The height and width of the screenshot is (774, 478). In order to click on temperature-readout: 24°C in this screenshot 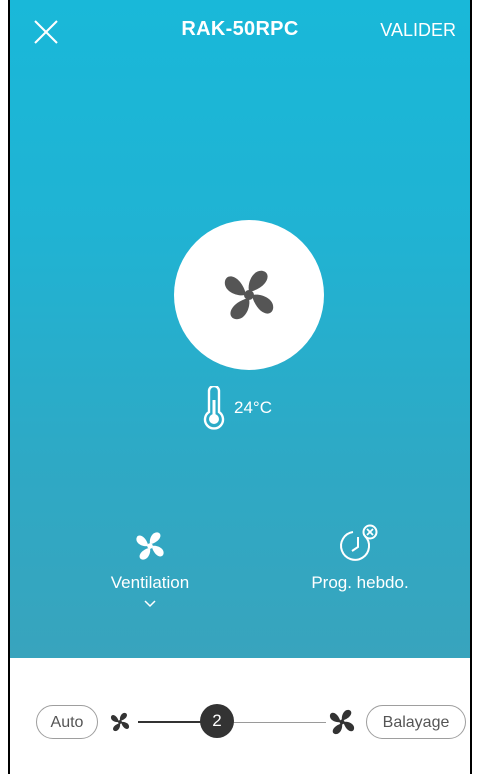, I will do `click(236, 408)`.